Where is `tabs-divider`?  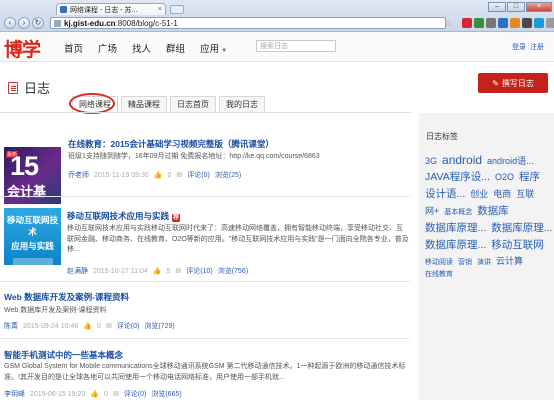
tabs-divider is located at coordinates (205, 112).